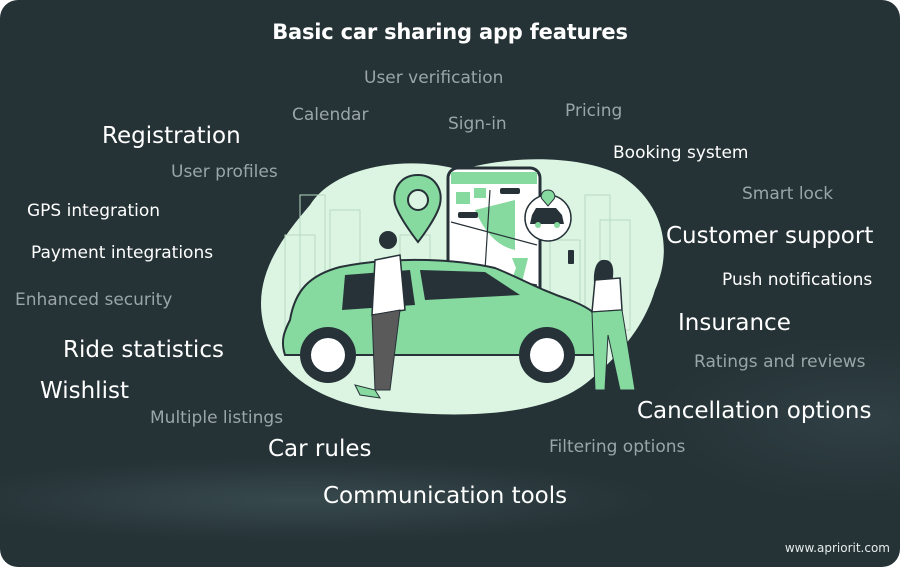  I want to click on feature-enhanced-security: Enhanced security, so click(94, 300).